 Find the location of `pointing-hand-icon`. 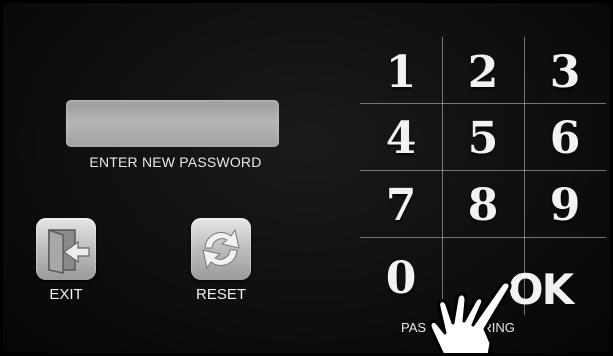

pointing-hand-icon is located at coordinates (480, 312).